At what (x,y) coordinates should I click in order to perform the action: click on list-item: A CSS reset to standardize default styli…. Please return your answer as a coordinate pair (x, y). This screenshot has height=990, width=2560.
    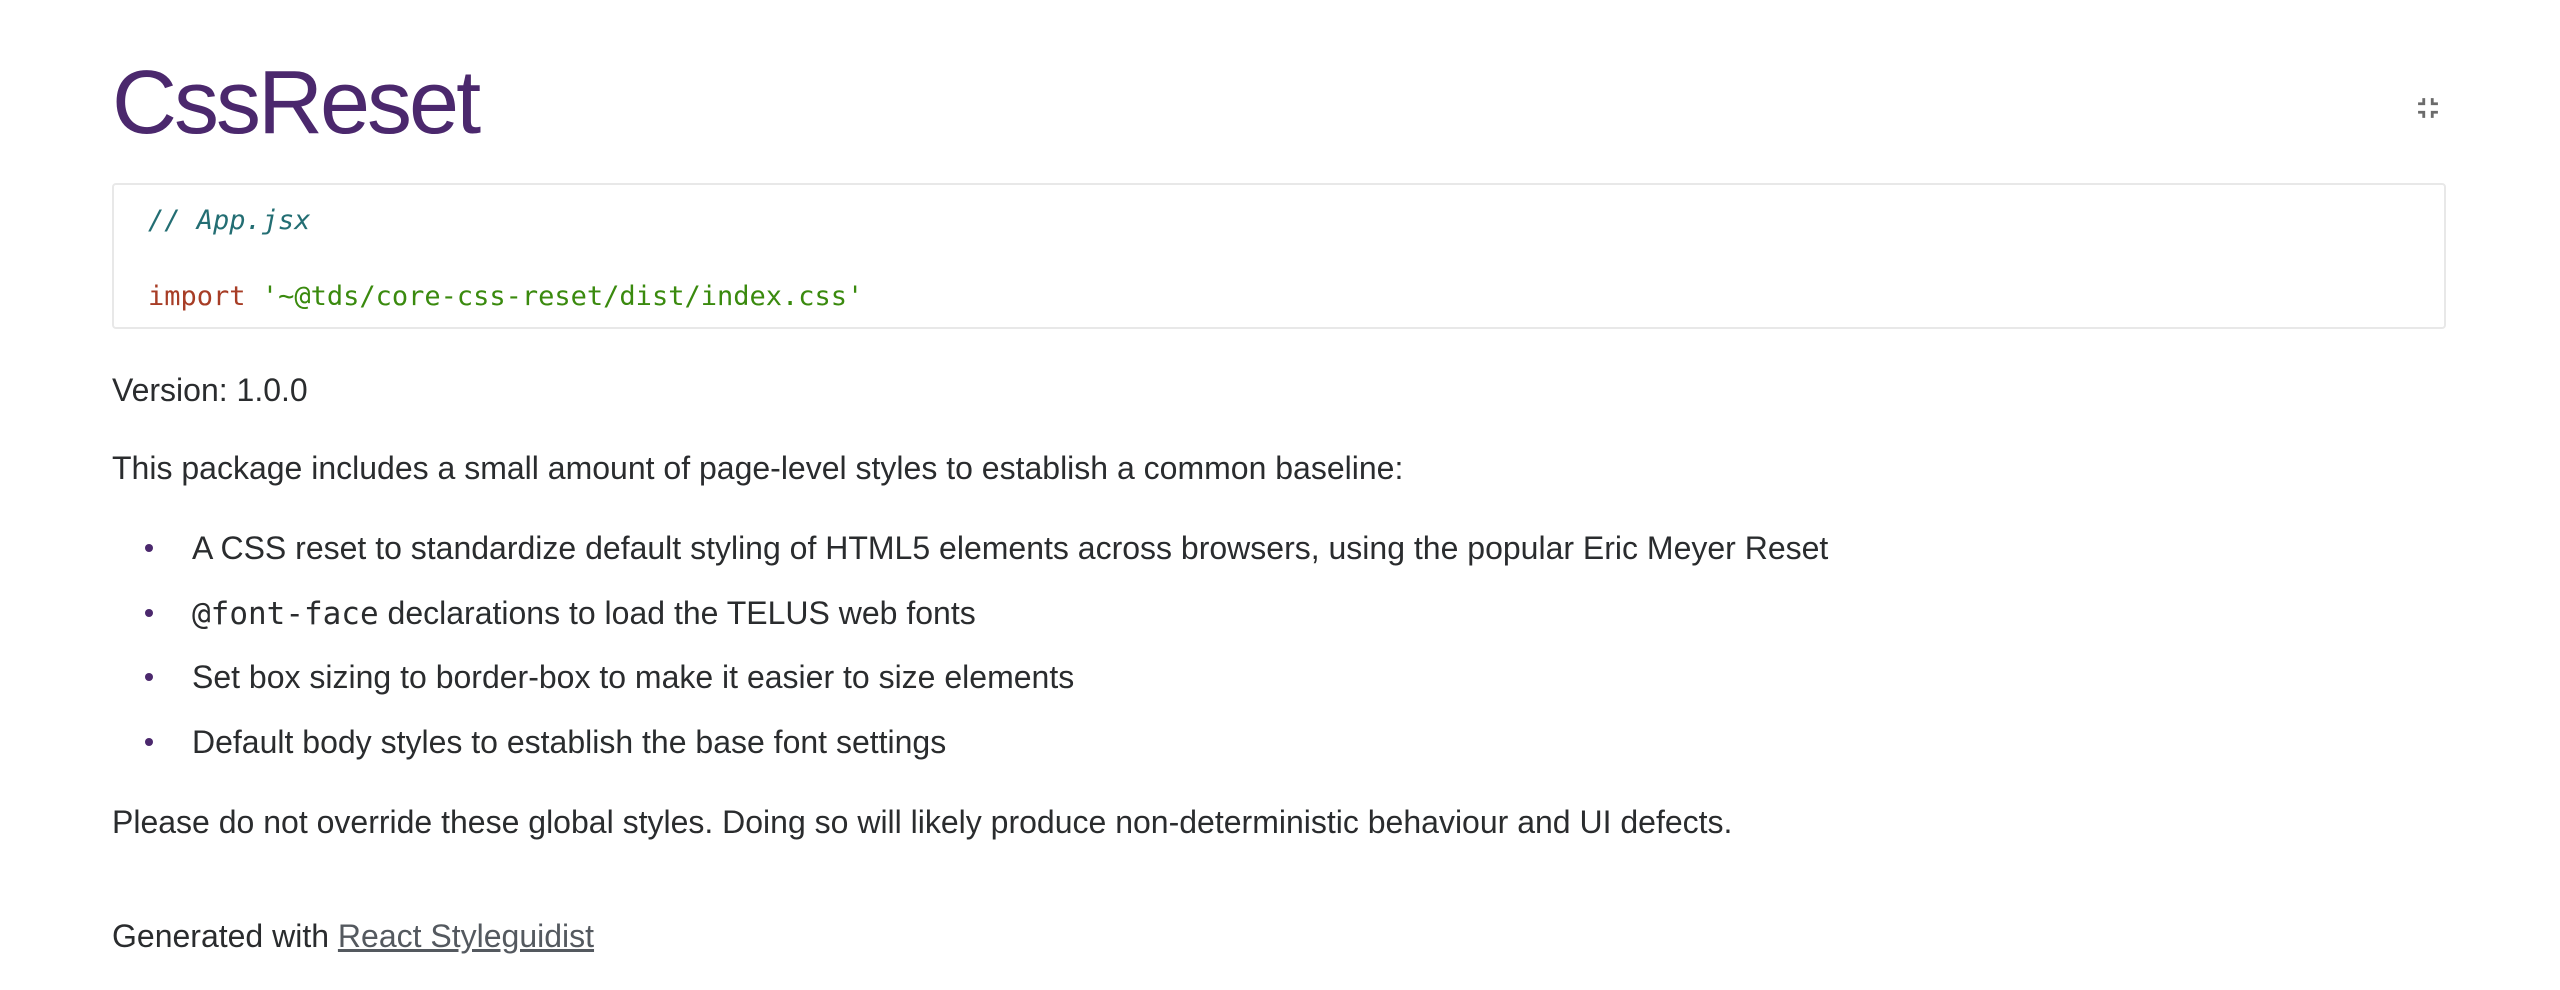
    Looking at the image, I should click on (970, 558).